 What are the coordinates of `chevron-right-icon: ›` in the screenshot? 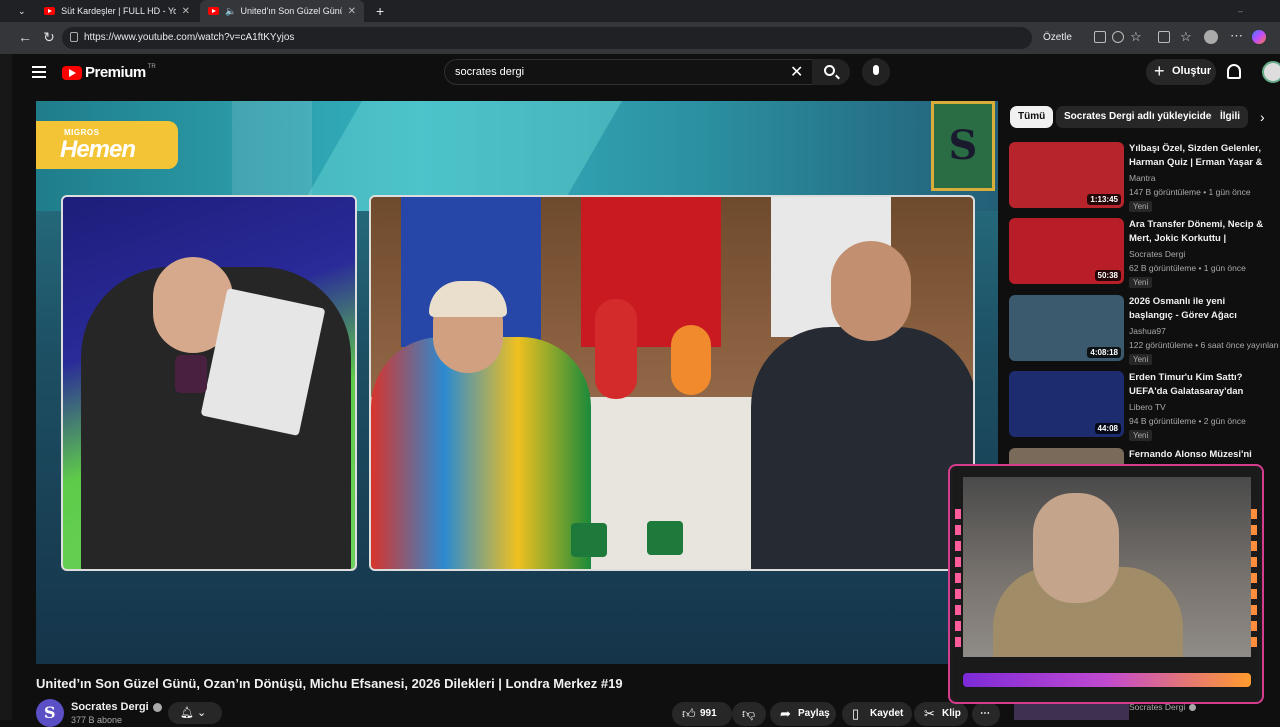 It's located at (1262, 117).